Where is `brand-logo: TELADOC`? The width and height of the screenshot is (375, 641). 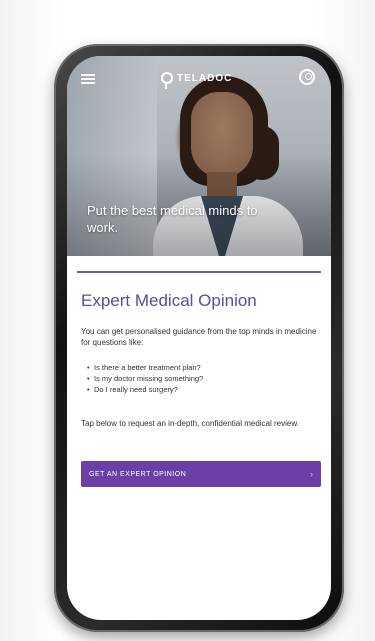 brand-logo: TELADOC is located at coordinates (197, 79).